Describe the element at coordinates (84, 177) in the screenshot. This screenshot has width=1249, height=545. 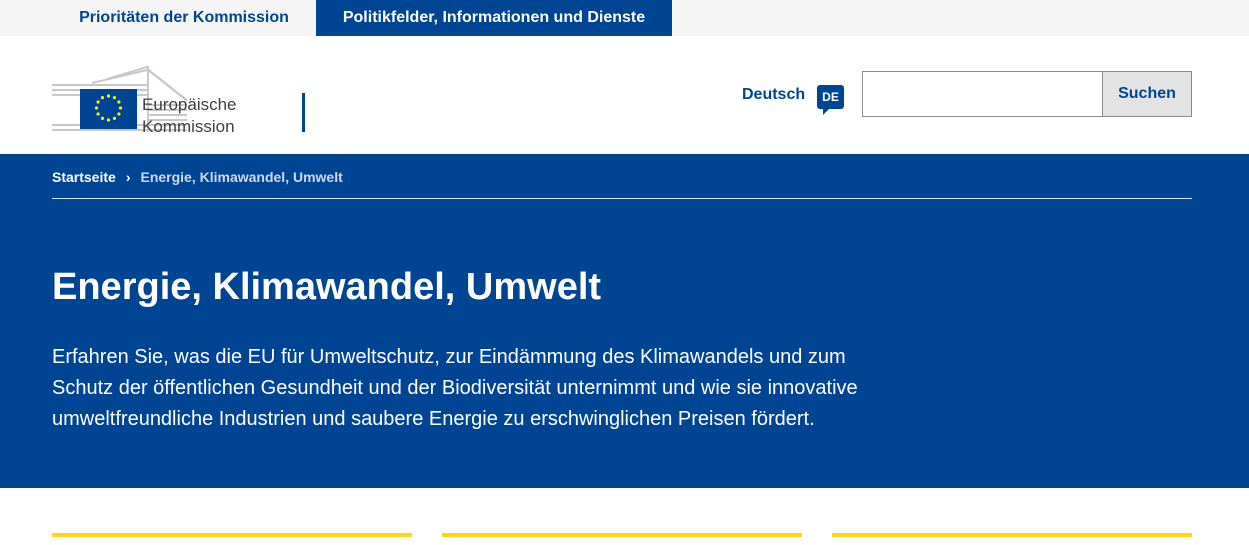
I see `breadcrumb-home-link: Startseite` at that location.